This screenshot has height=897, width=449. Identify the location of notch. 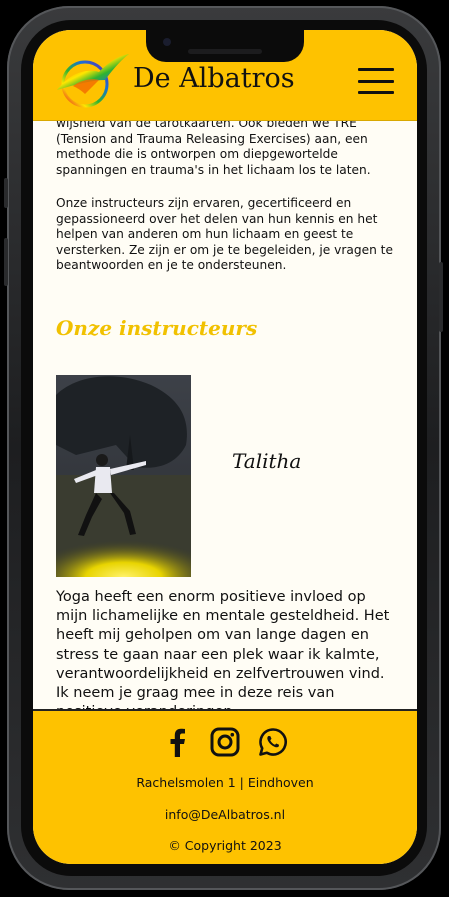
(225, 46).